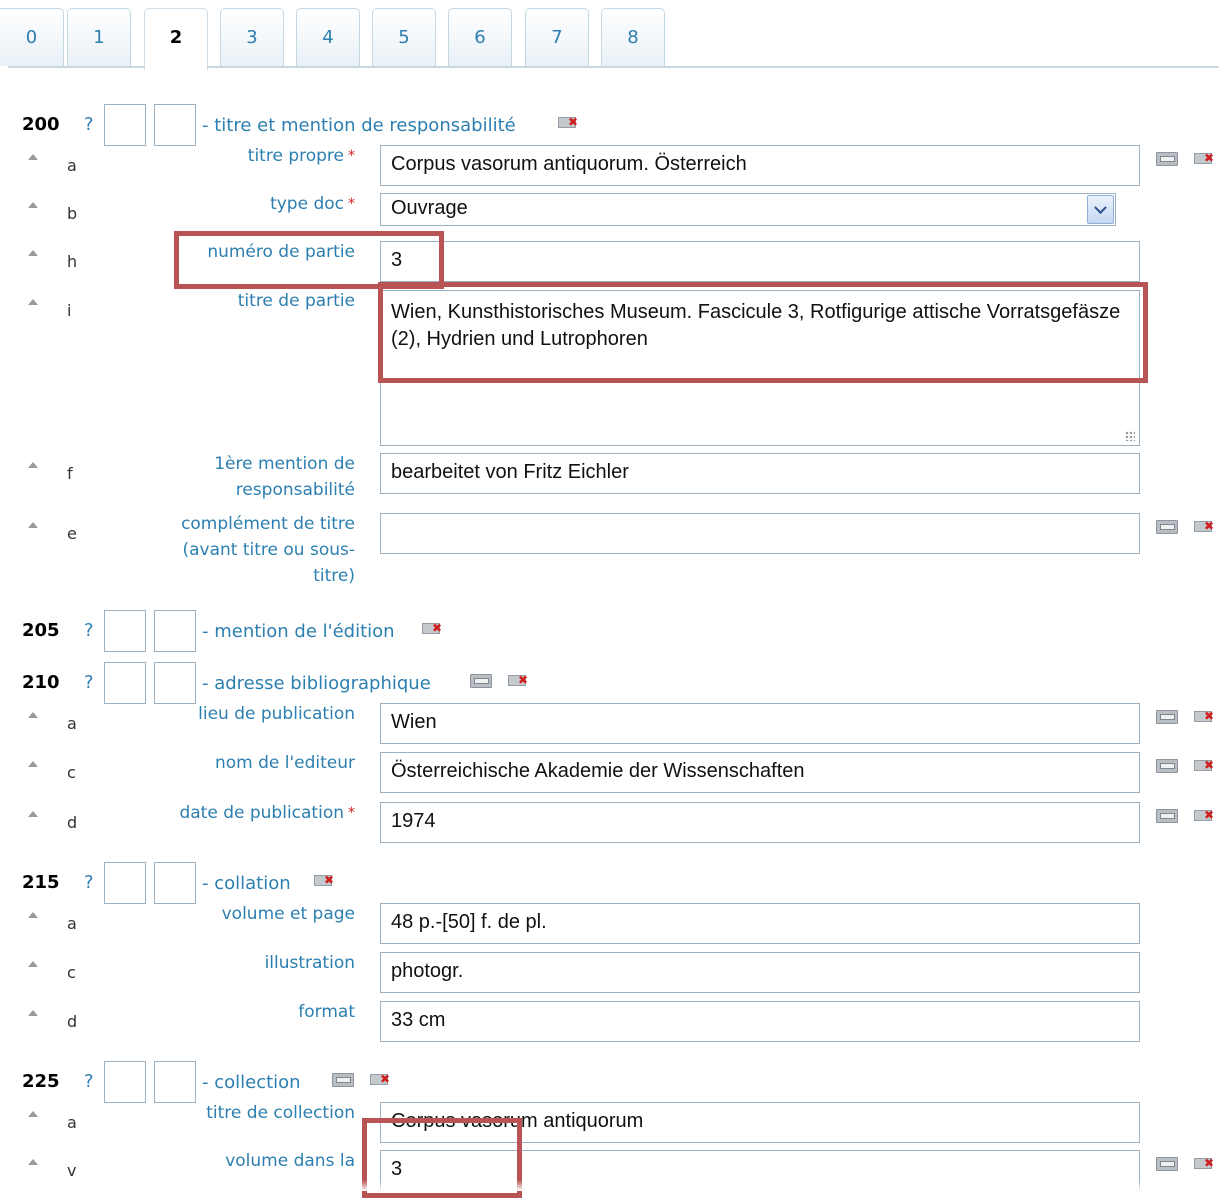 The image size is (1219, 1198). Describe the element at coordinates (296, 301) in the screenshot. I see `subfield-label: titre de partie` at that location.